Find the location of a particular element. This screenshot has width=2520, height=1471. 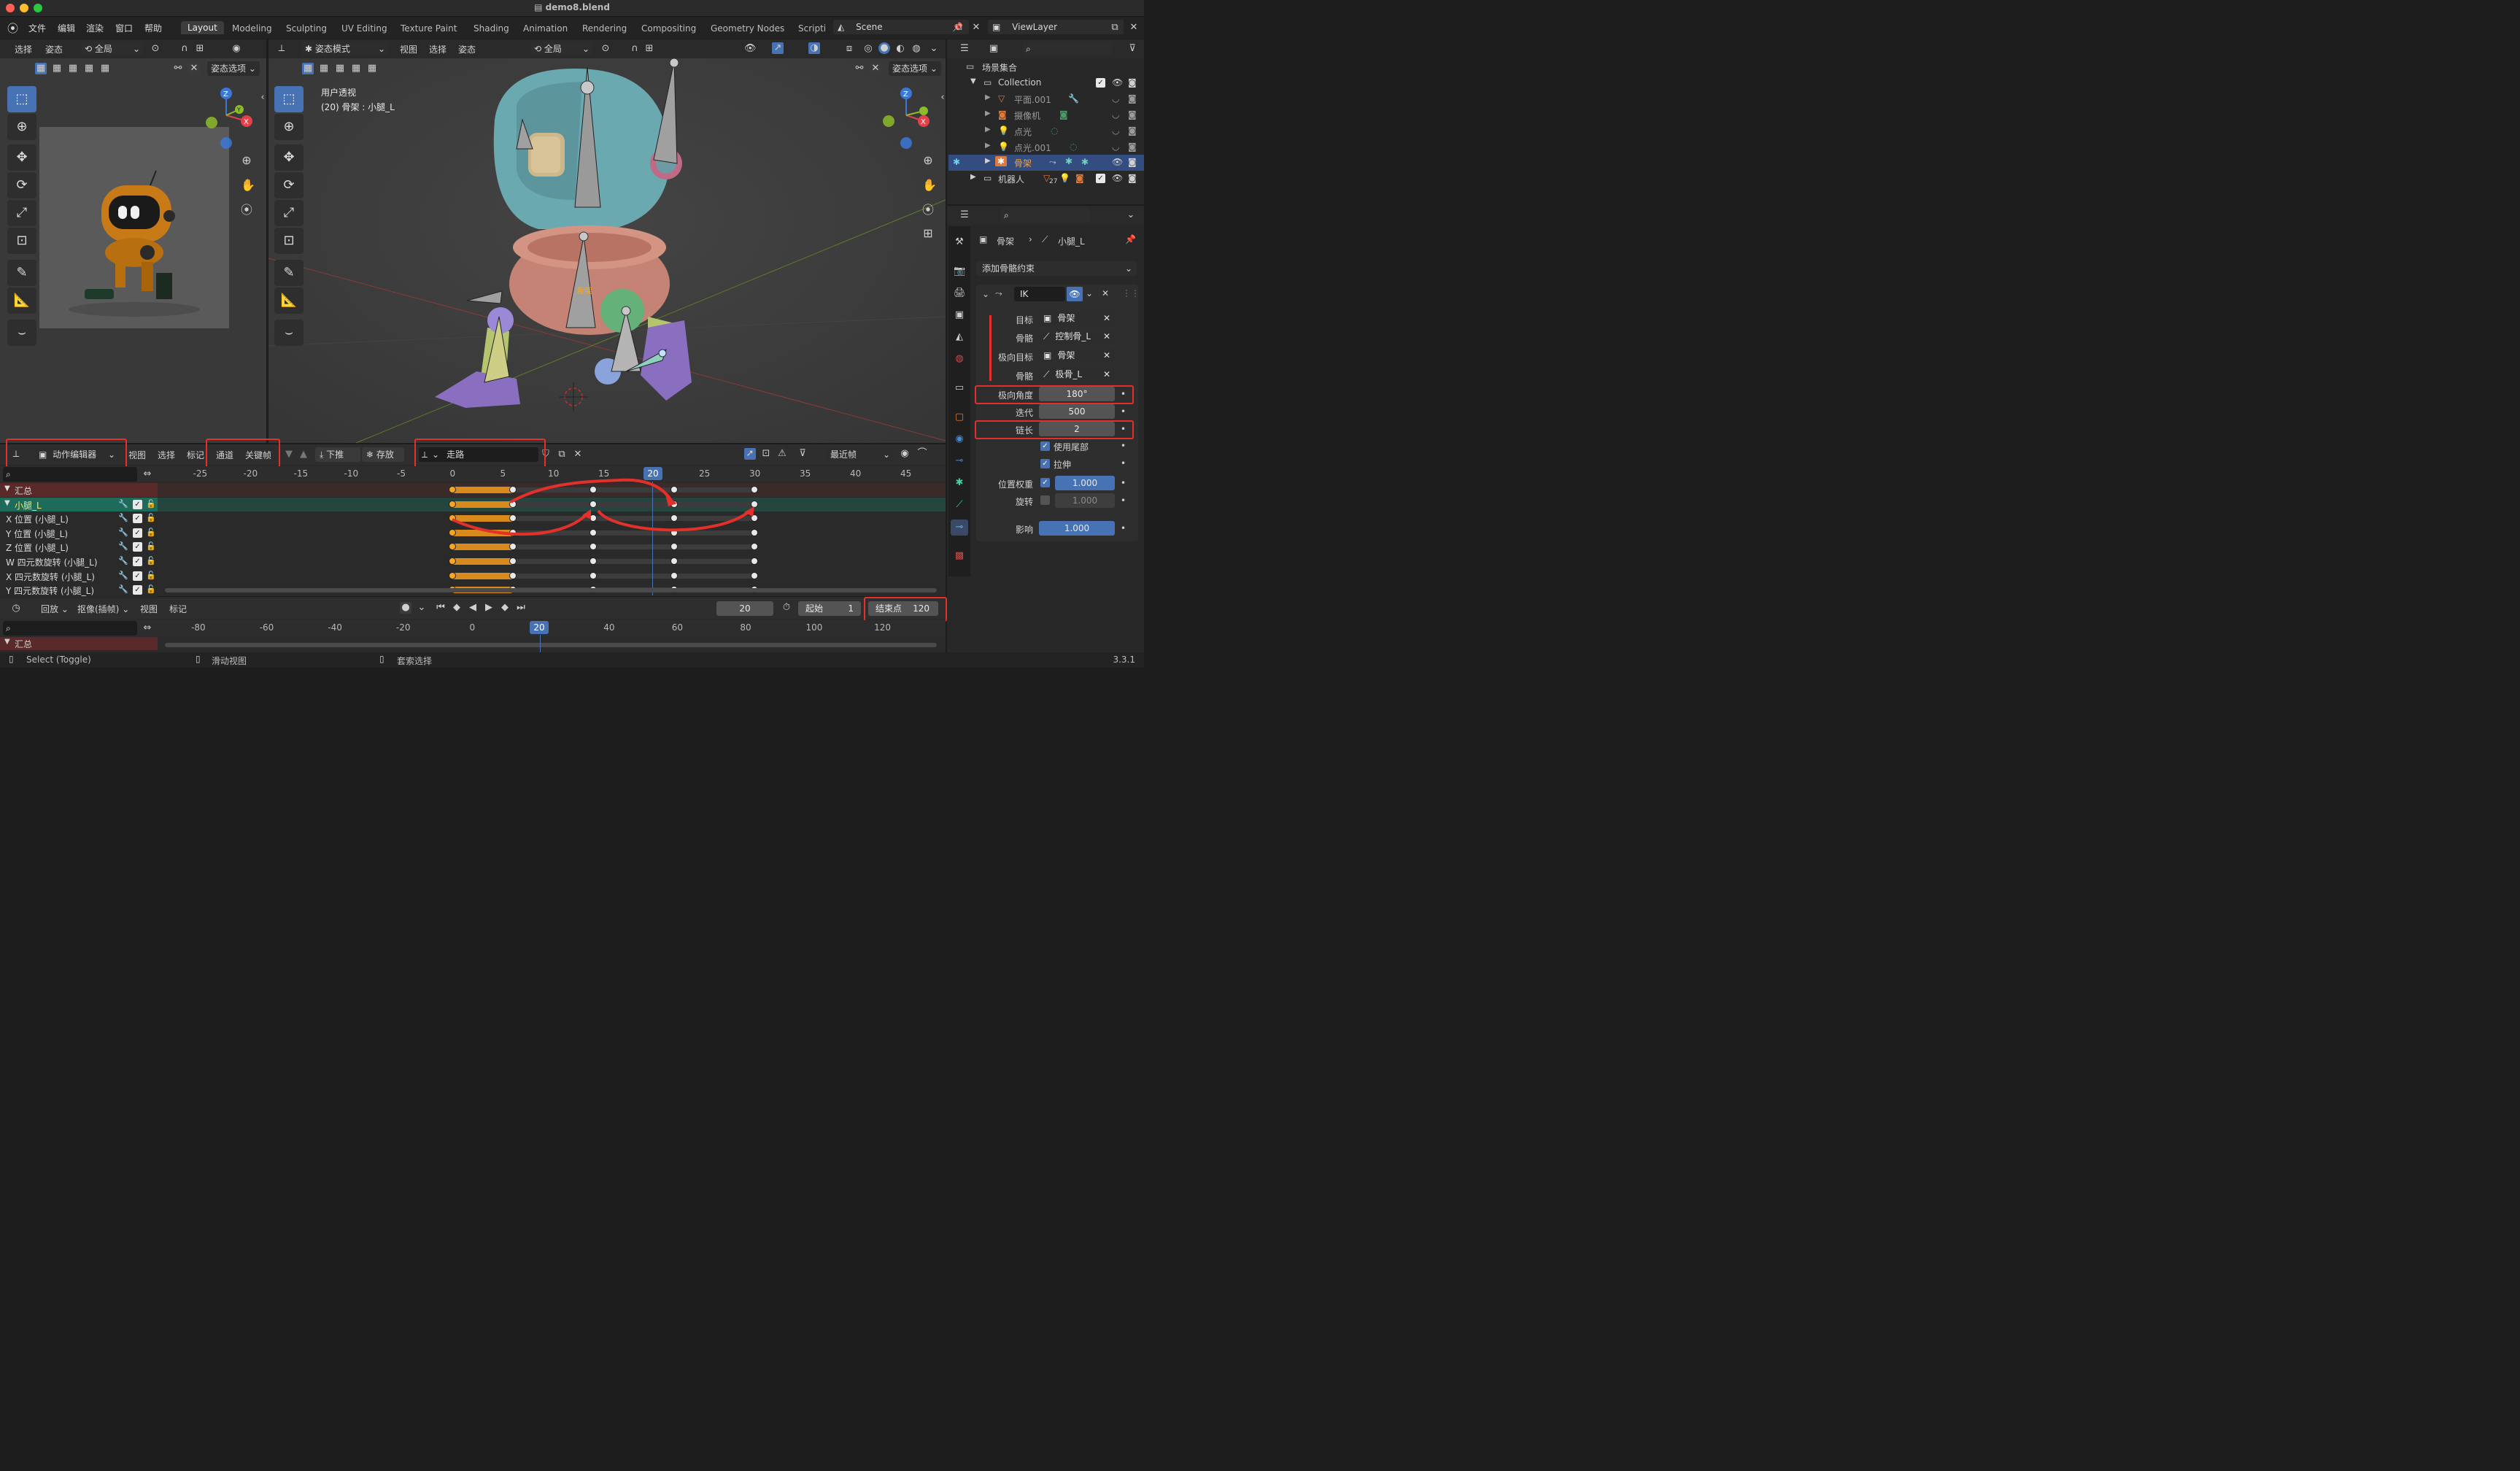

menu-file: 文件 is located at coordinates (37, 28).